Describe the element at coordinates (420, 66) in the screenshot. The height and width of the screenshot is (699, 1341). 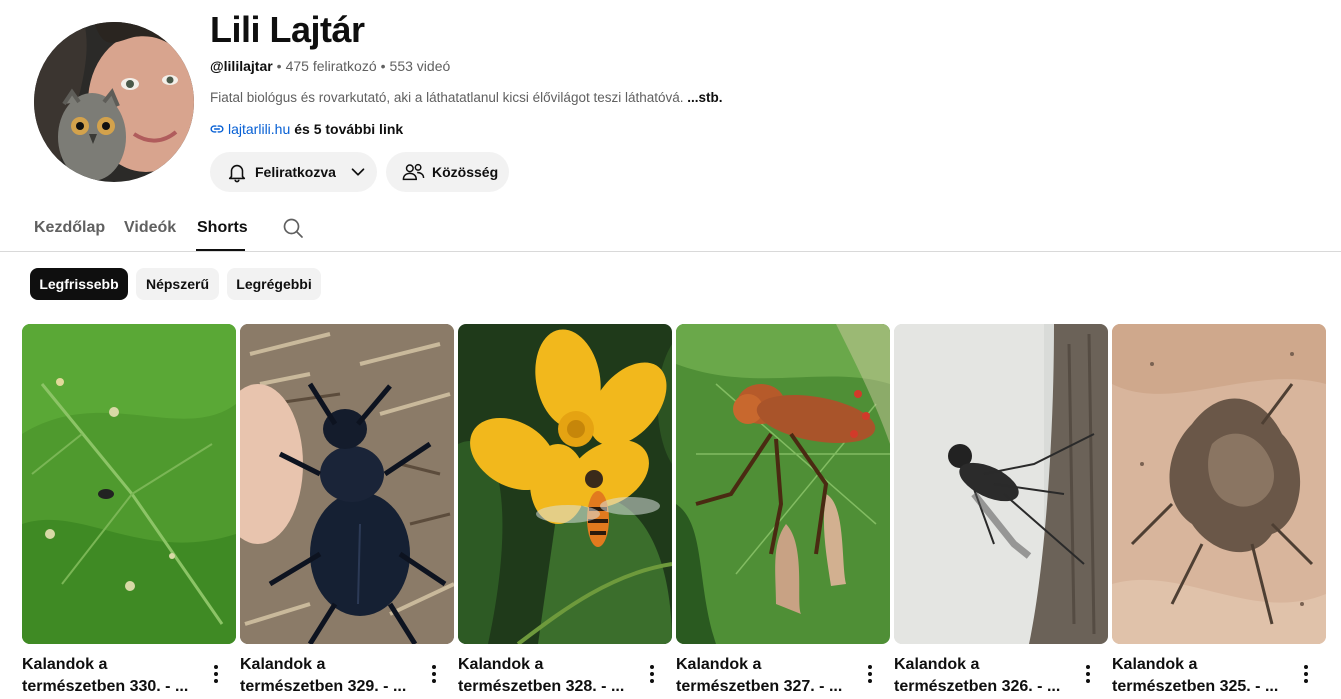
I see `video-count: 553 videó` at that location.